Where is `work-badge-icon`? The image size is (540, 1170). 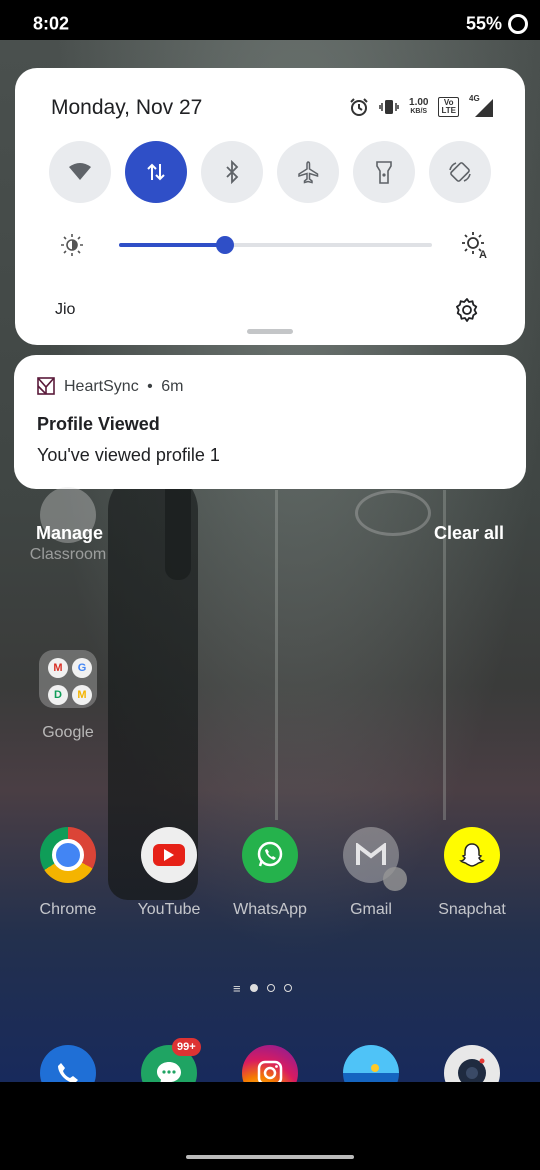
work-badge-icon is located at coordinates (395, 879).